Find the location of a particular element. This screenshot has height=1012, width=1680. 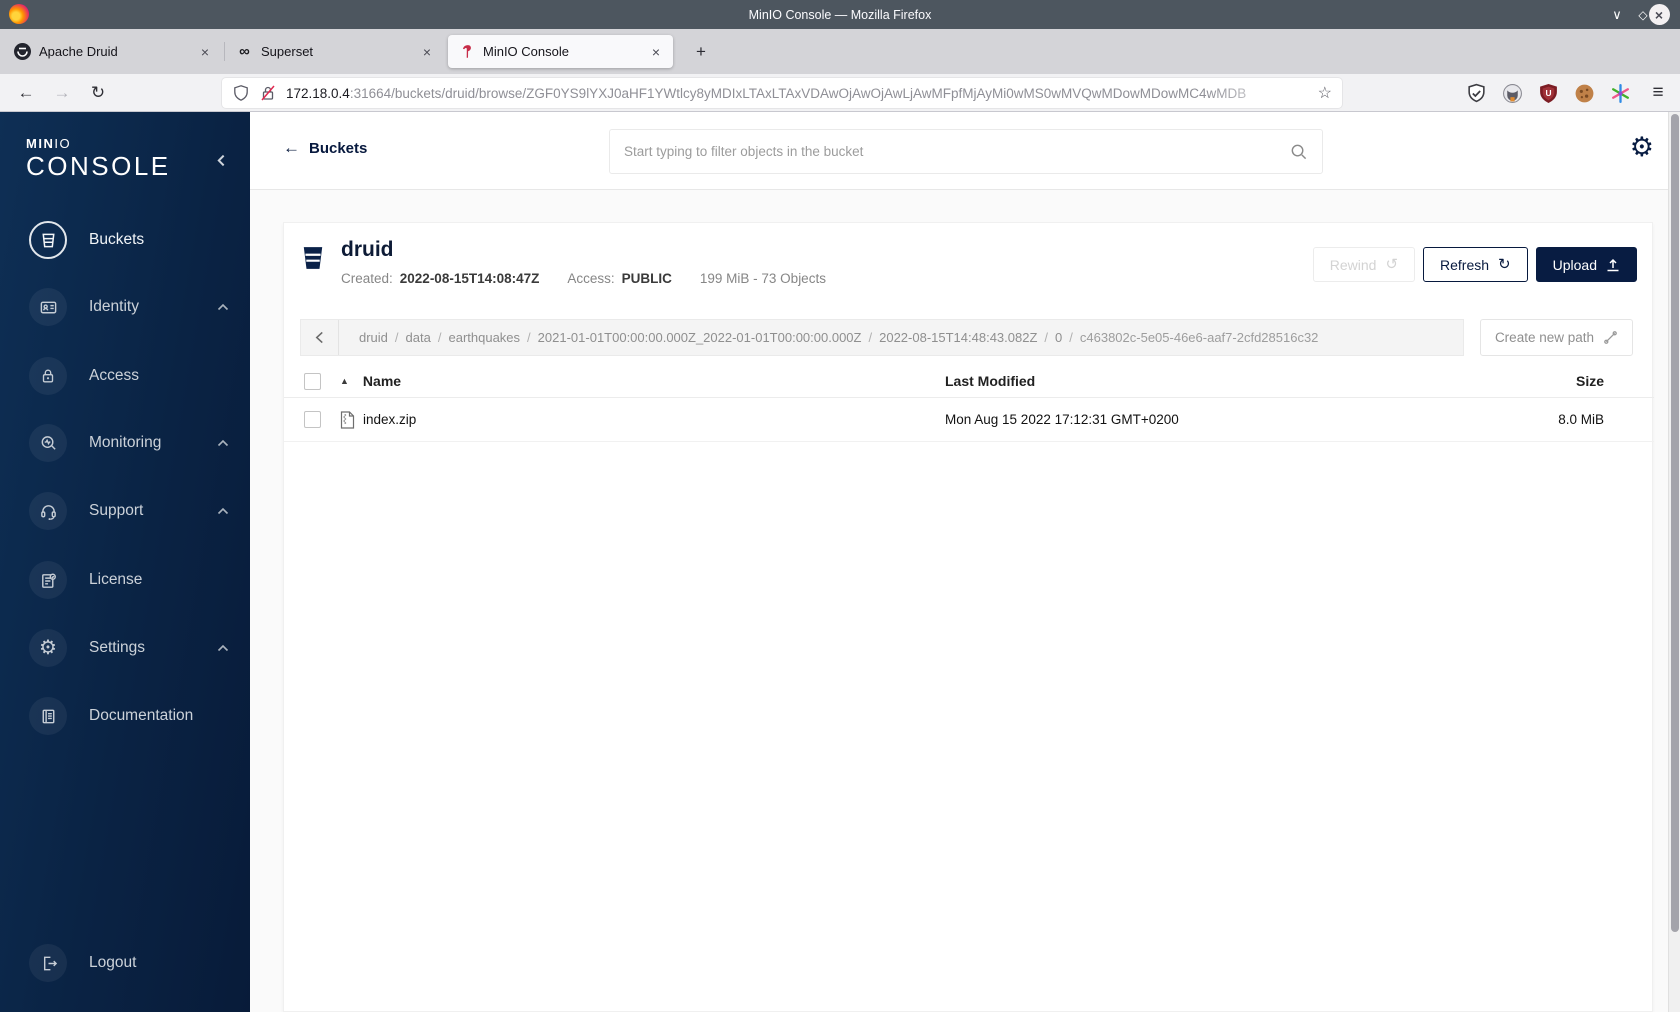

rewind-icon: ↺ is located at coordinates (1392, 264).